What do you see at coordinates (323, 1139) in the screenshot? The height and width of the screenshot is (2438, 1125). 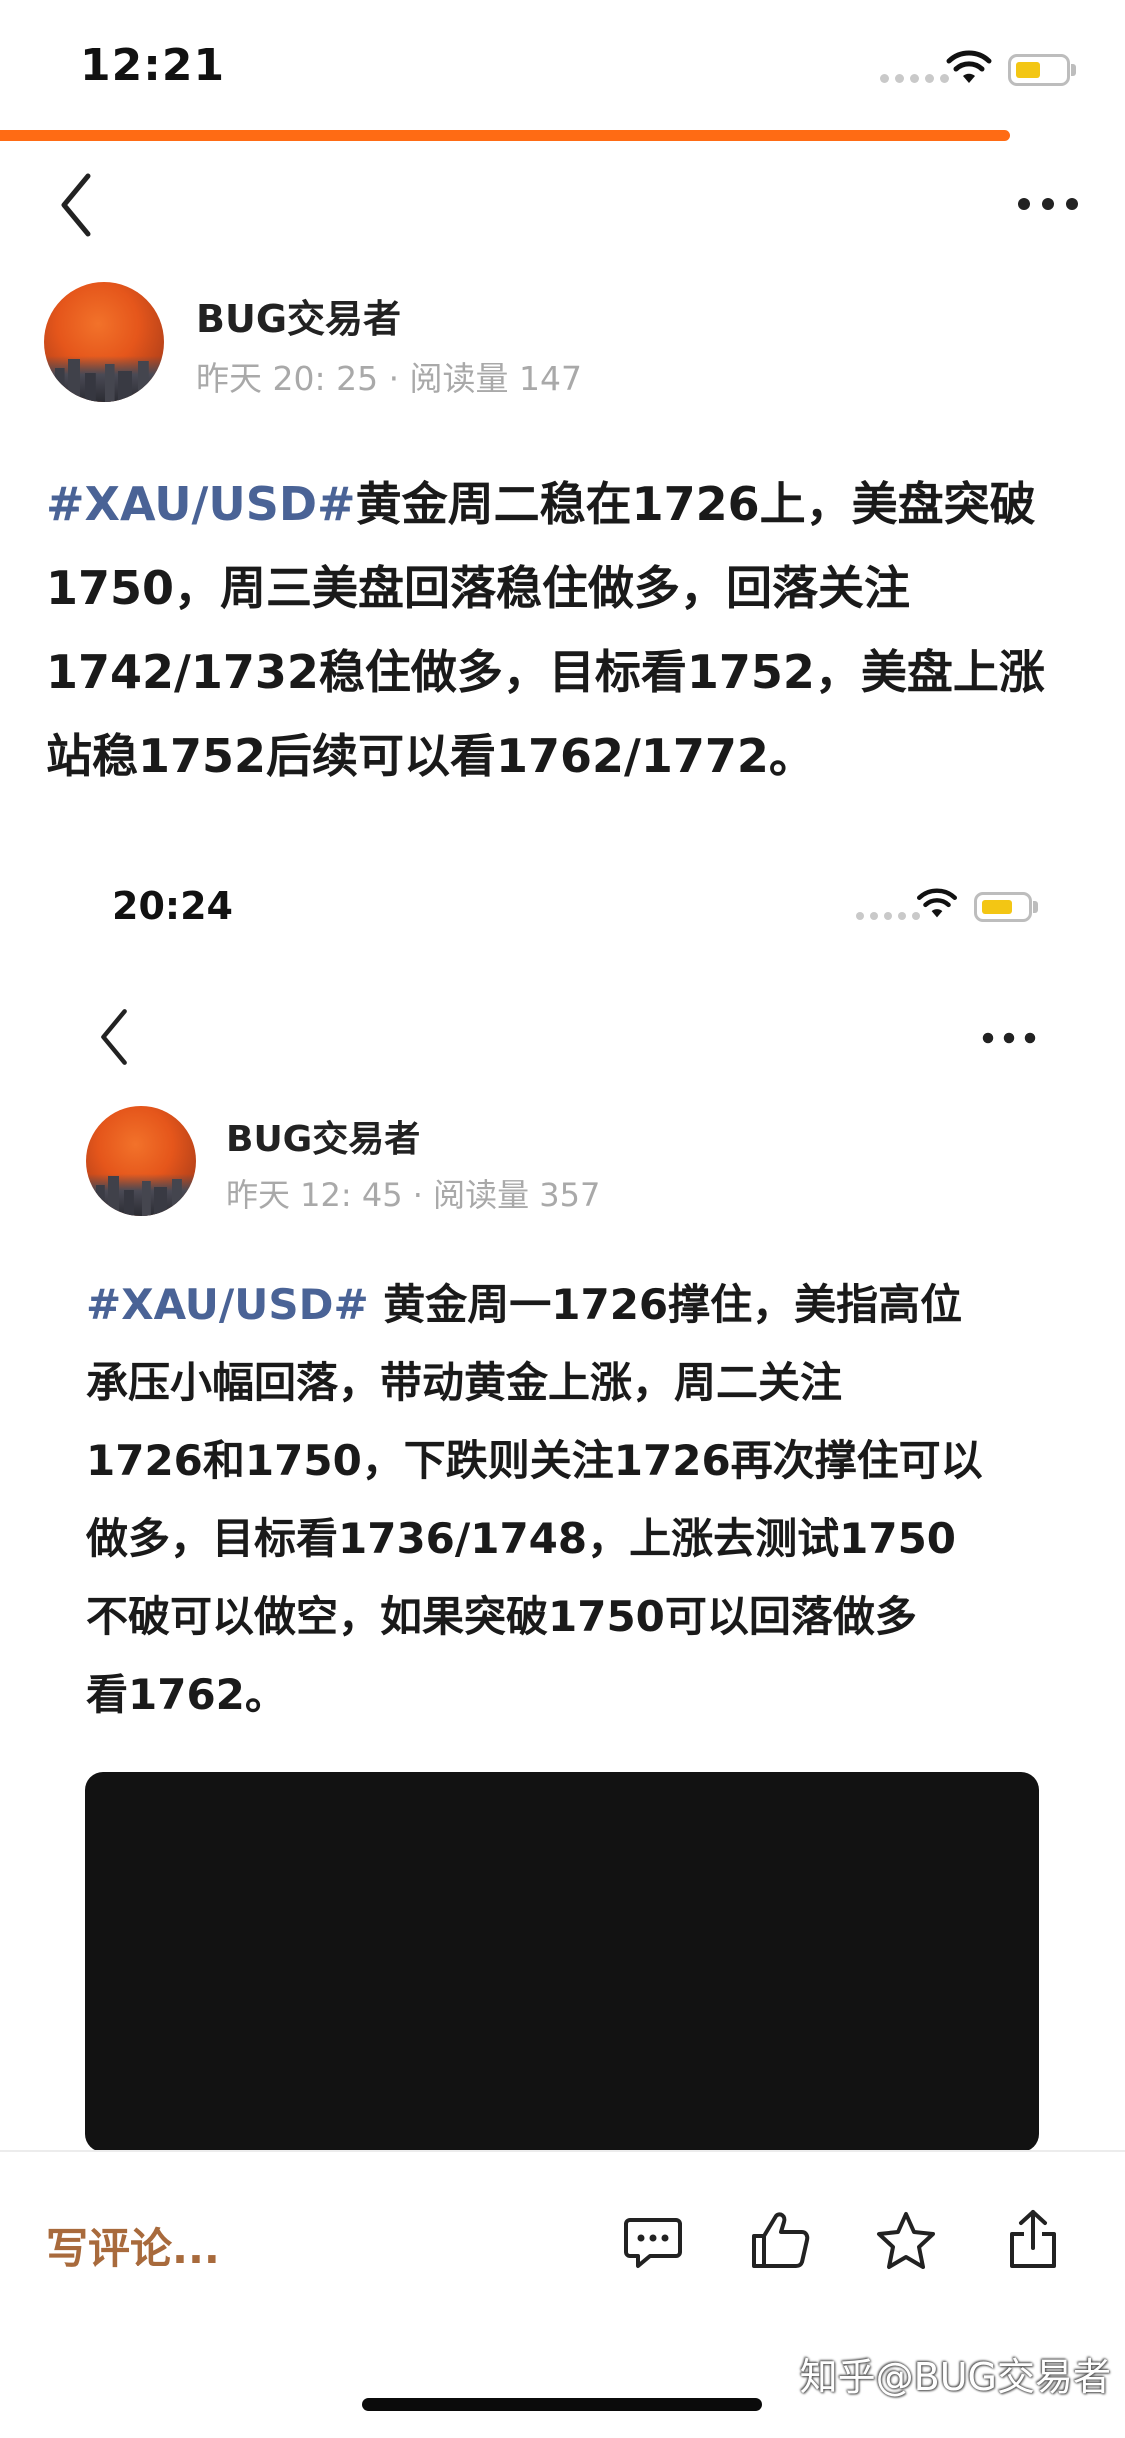 I see `embedded-author-name: BUG交易者` at bounding box center [323, 1139].